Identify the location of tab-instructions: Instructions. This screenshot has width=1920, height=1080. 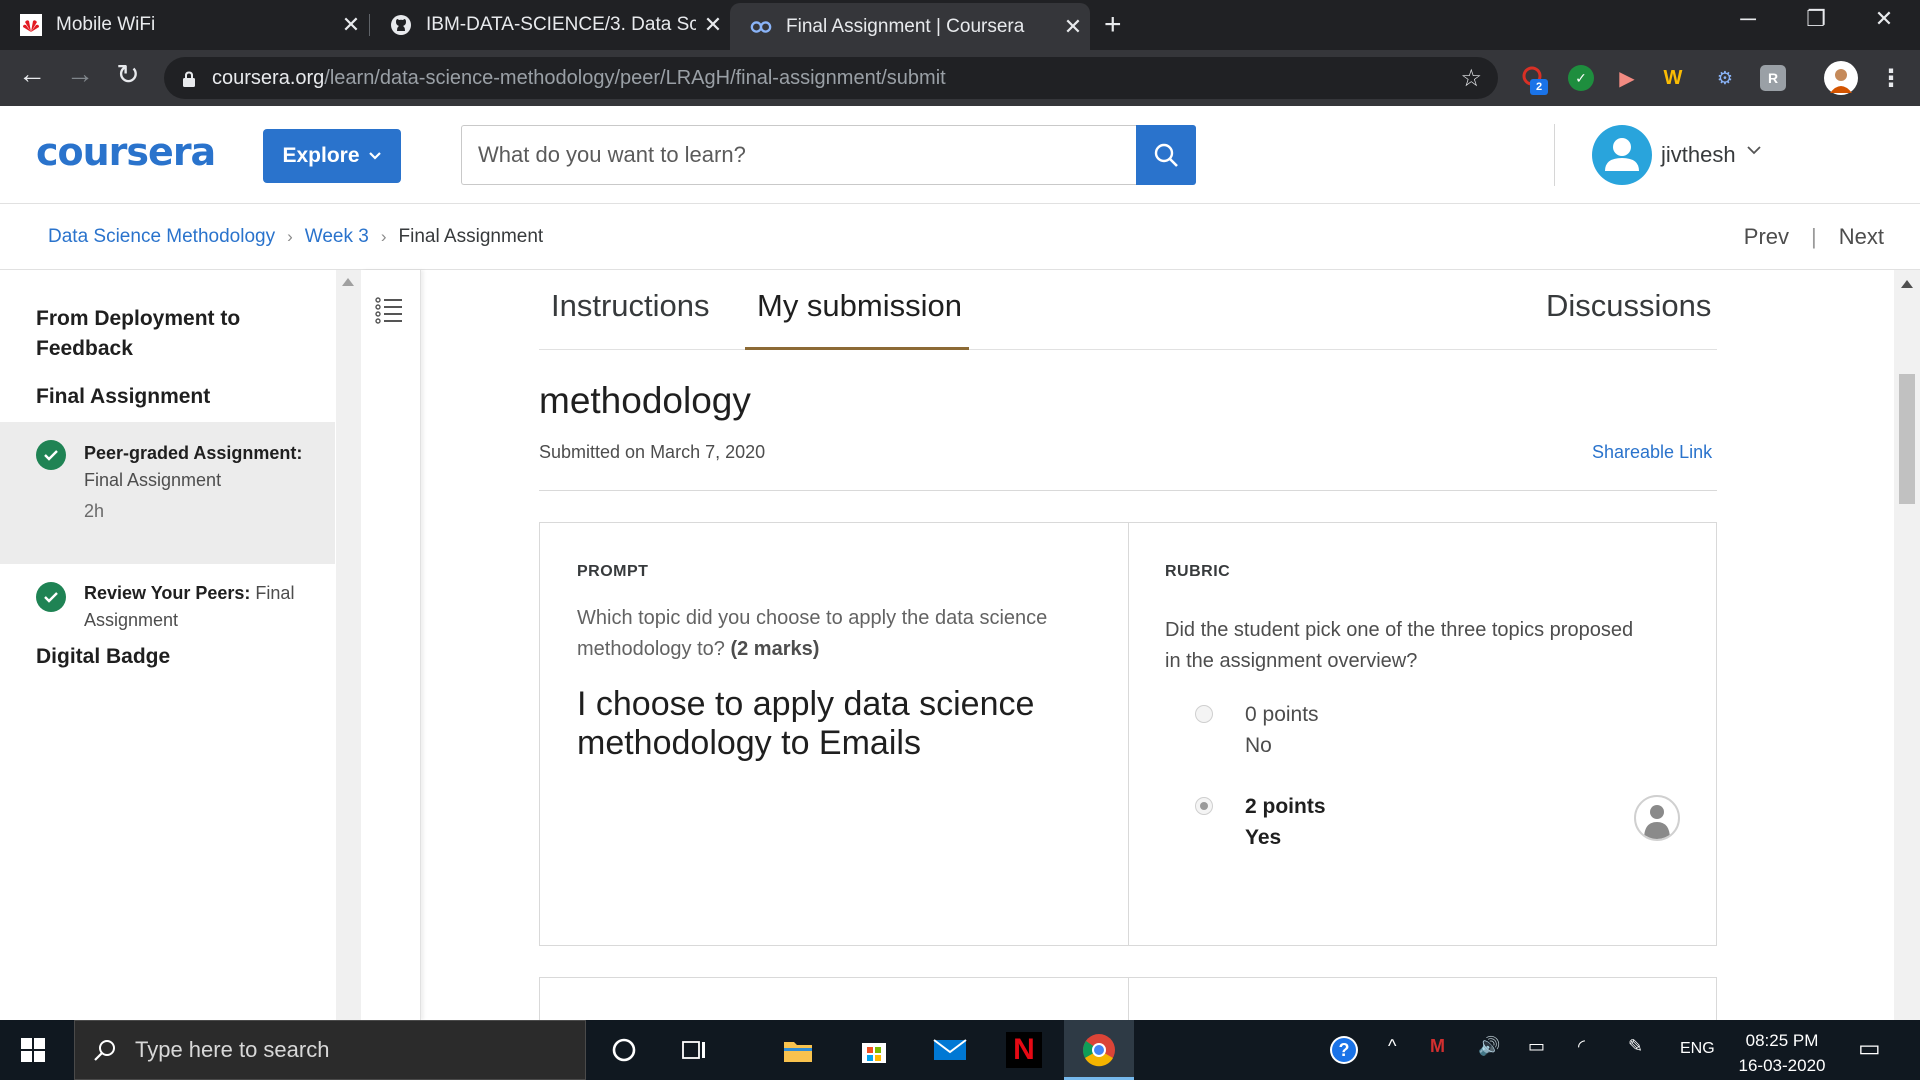
(630, 306).